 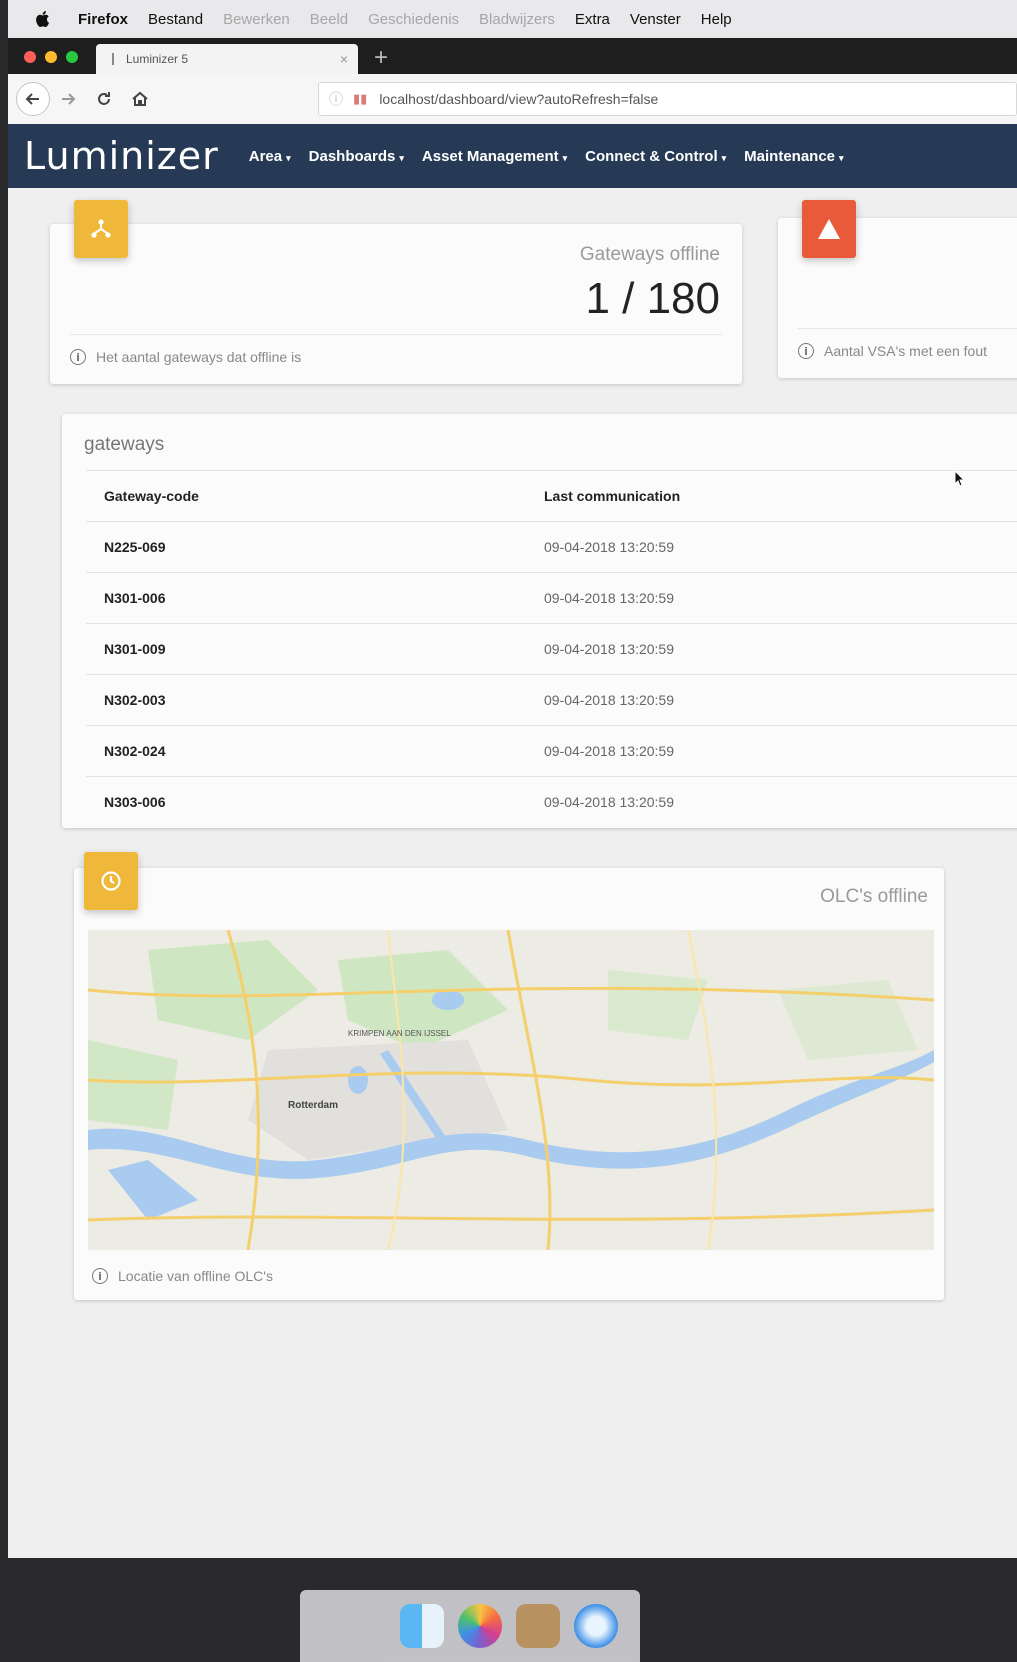 I want to click on home-button, so click(x=140, y=99).